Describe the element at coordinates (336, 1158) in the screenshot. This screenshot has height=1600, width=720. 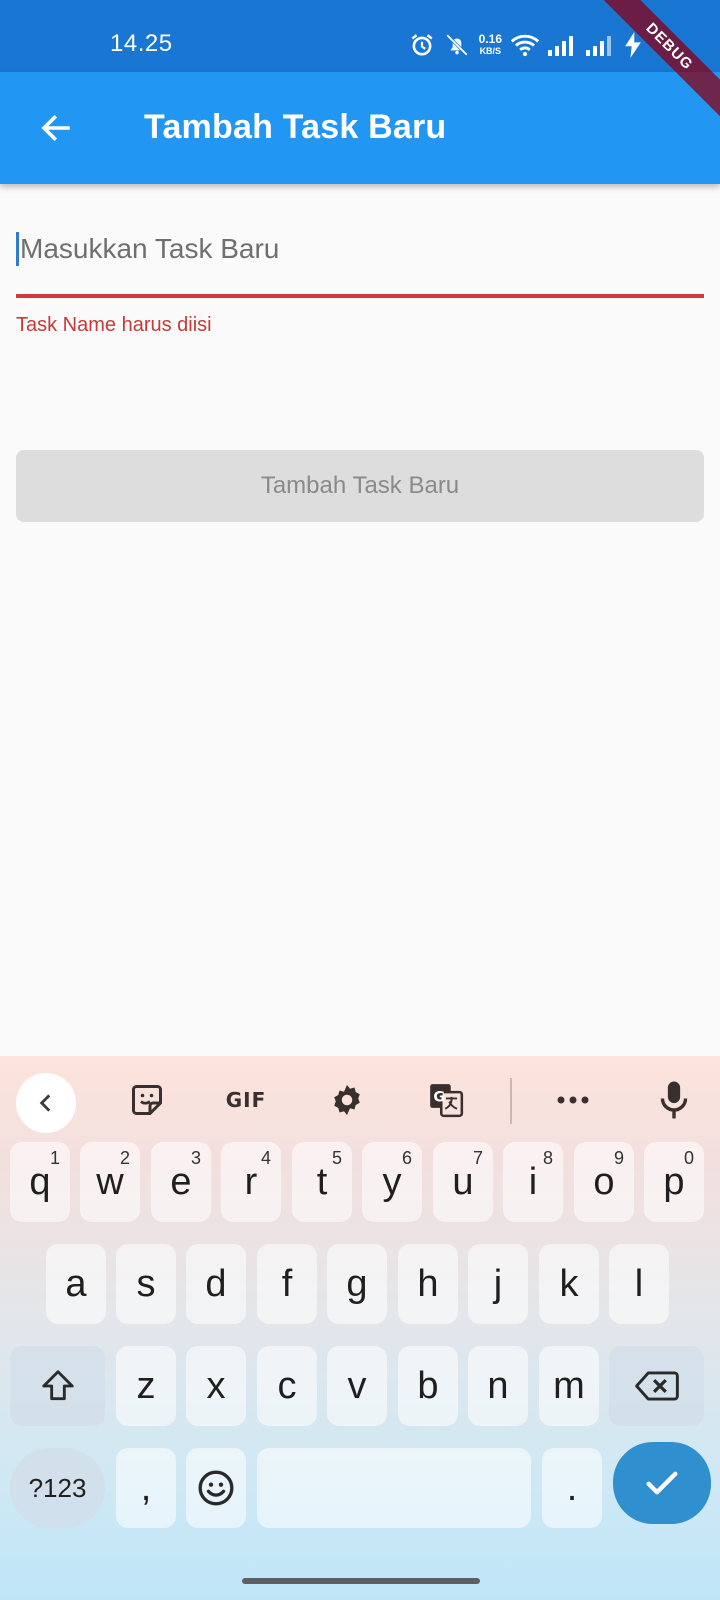
I see `key-hint: 5` at that location.